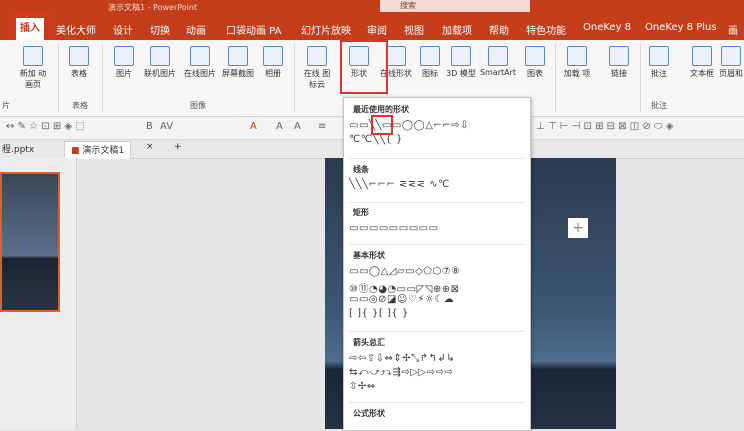 The image size is (744, 431). I want to click on highlight-shapes-button, so click(364, 67).